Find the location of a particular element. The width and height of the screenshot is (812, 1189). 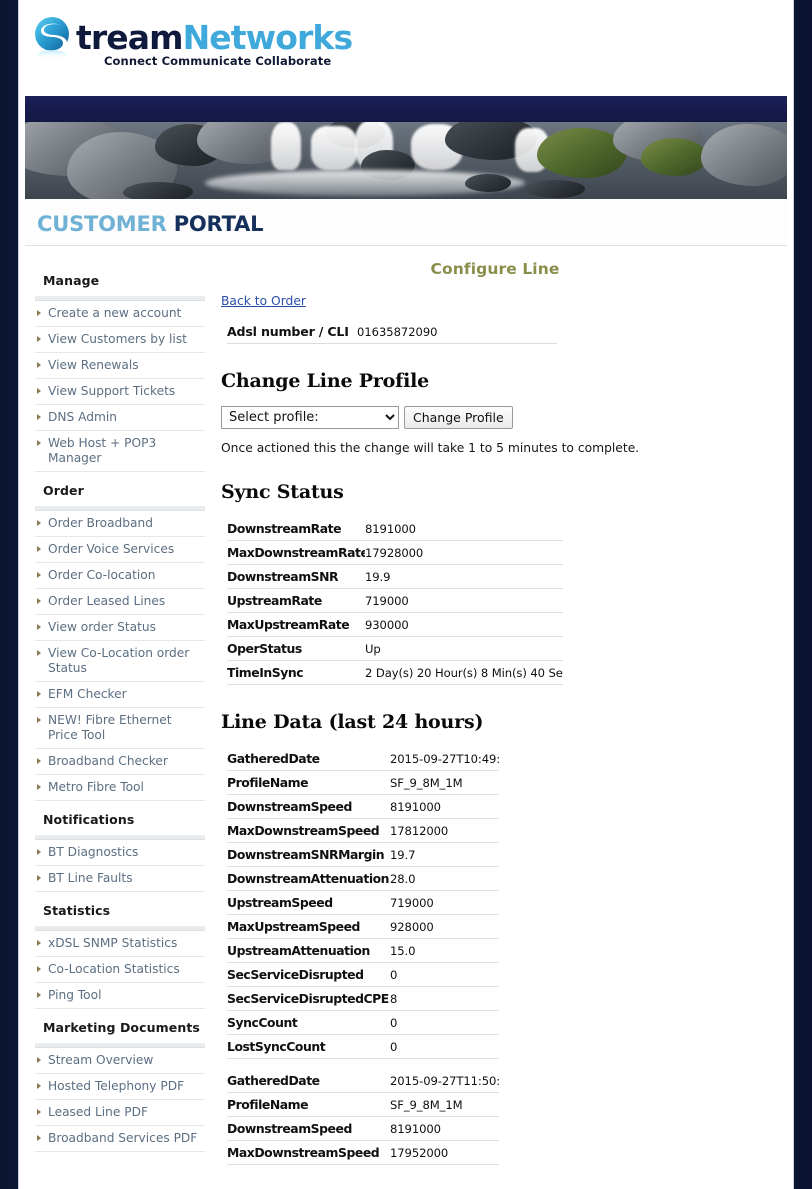

sidebar-item-fibre-ethernet-price-tool: NEW! Fibre Ethernet Price Tool is located at coordinates (120, 728).